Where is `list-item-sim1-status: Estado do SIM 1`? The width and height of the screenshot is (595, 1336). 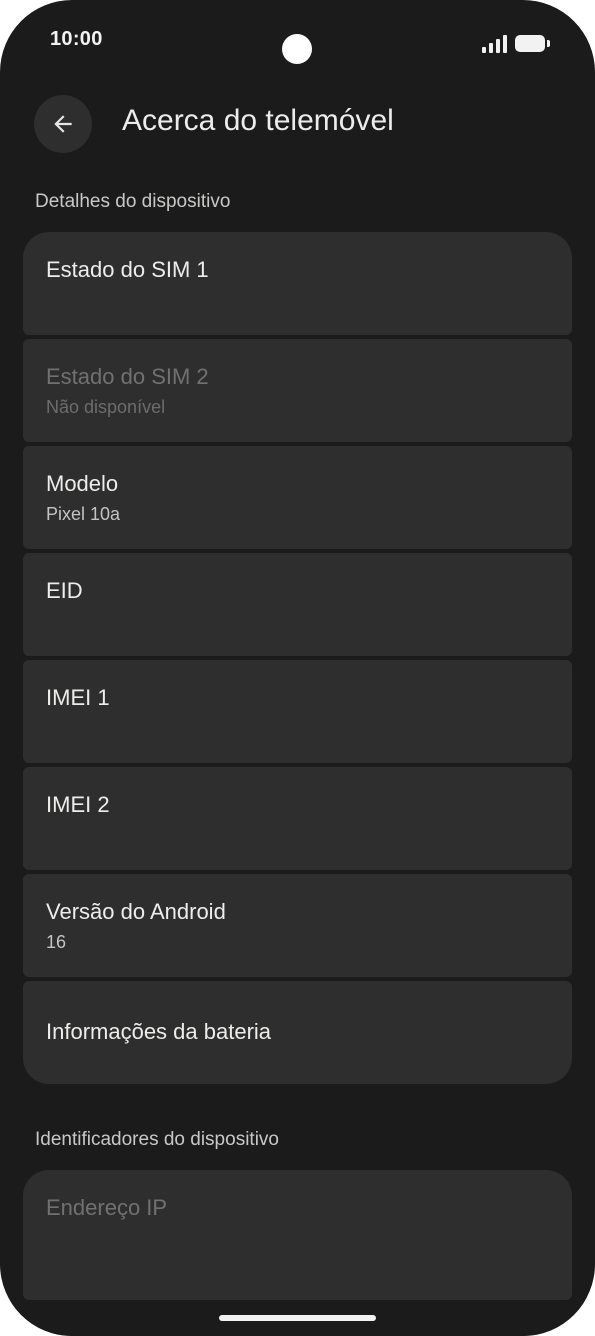
list-item-sim1-status: Estado do SIM 1 is located at coordinates (297, 283).